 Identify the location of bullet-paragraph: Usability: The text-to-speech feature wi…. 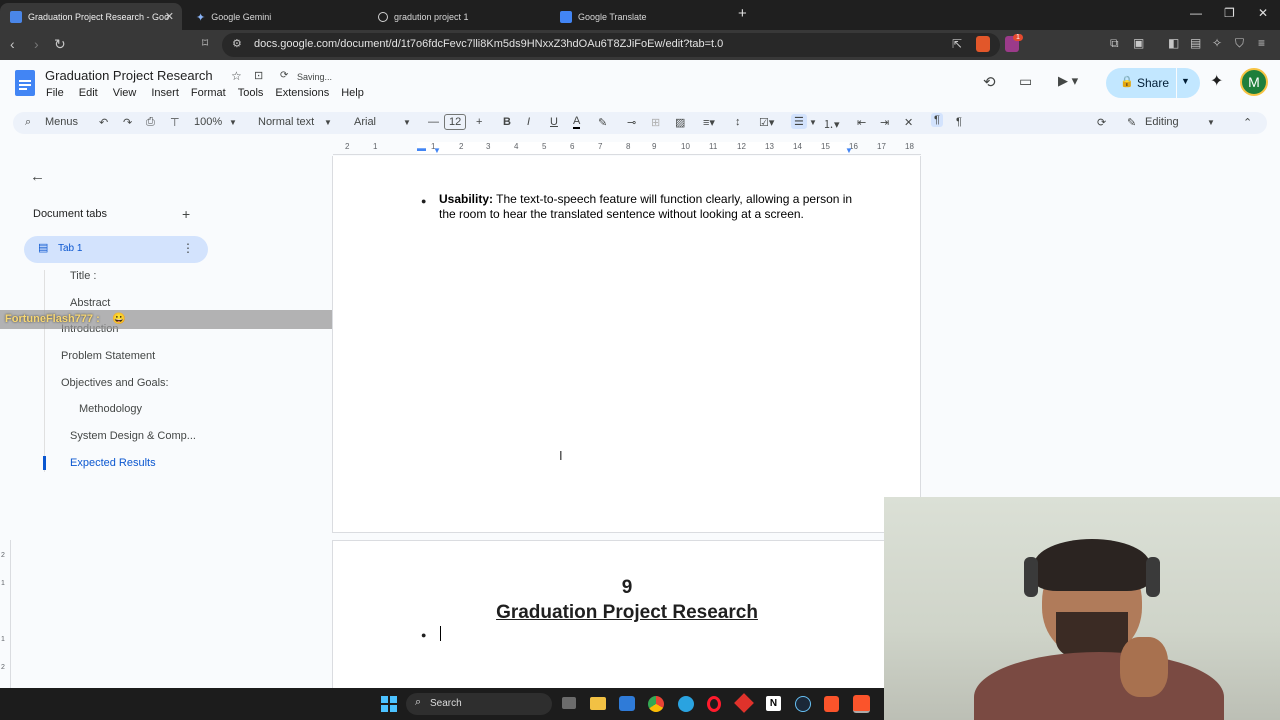
(649, 207).